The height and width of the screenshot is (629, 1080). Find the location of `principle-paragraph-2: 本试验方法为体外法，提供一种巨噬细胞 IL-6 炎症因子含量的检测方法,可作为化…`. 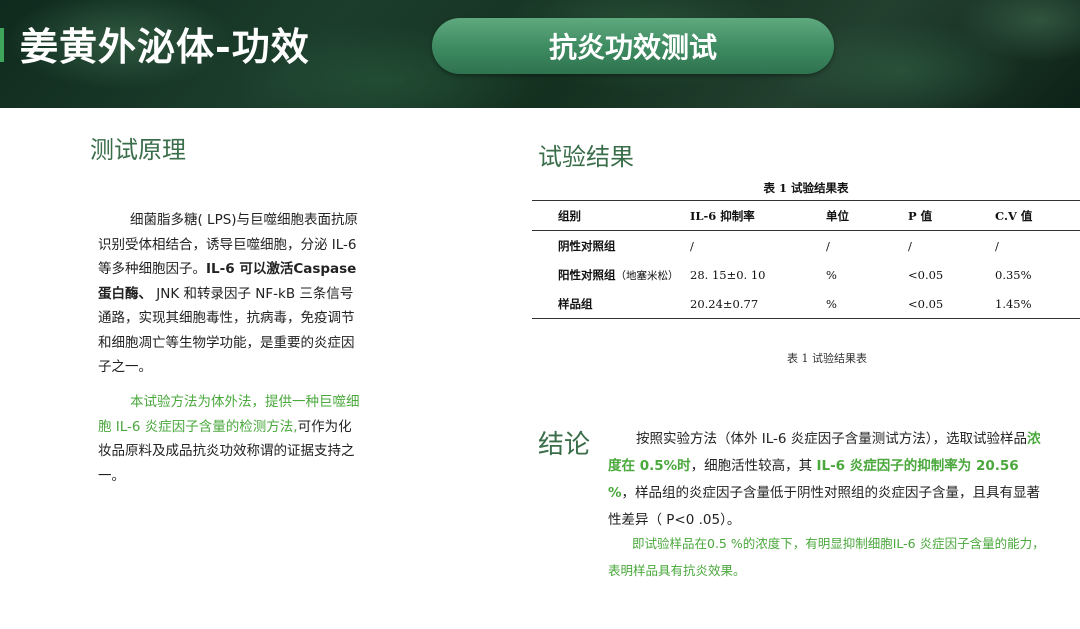

principle-paragraph-2: 本试验方法为体外法，提供一种巨噬细胞 IL-6 炎症因子含量的检测方法,可作为化… is located at coordinates (229, 439).